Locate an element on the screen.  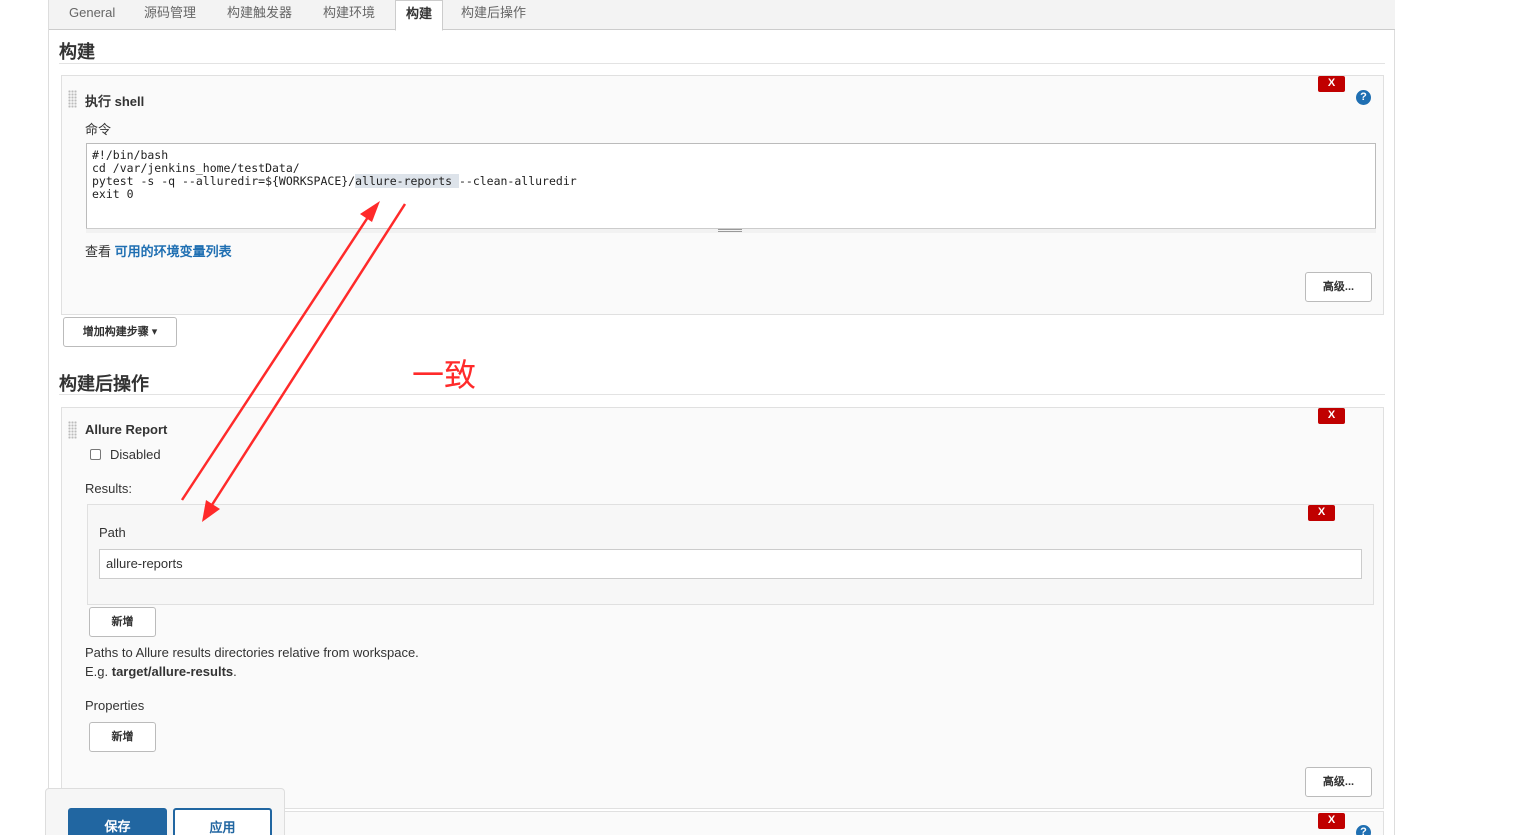
arrow-down-line is located at coordinates (307, 356).